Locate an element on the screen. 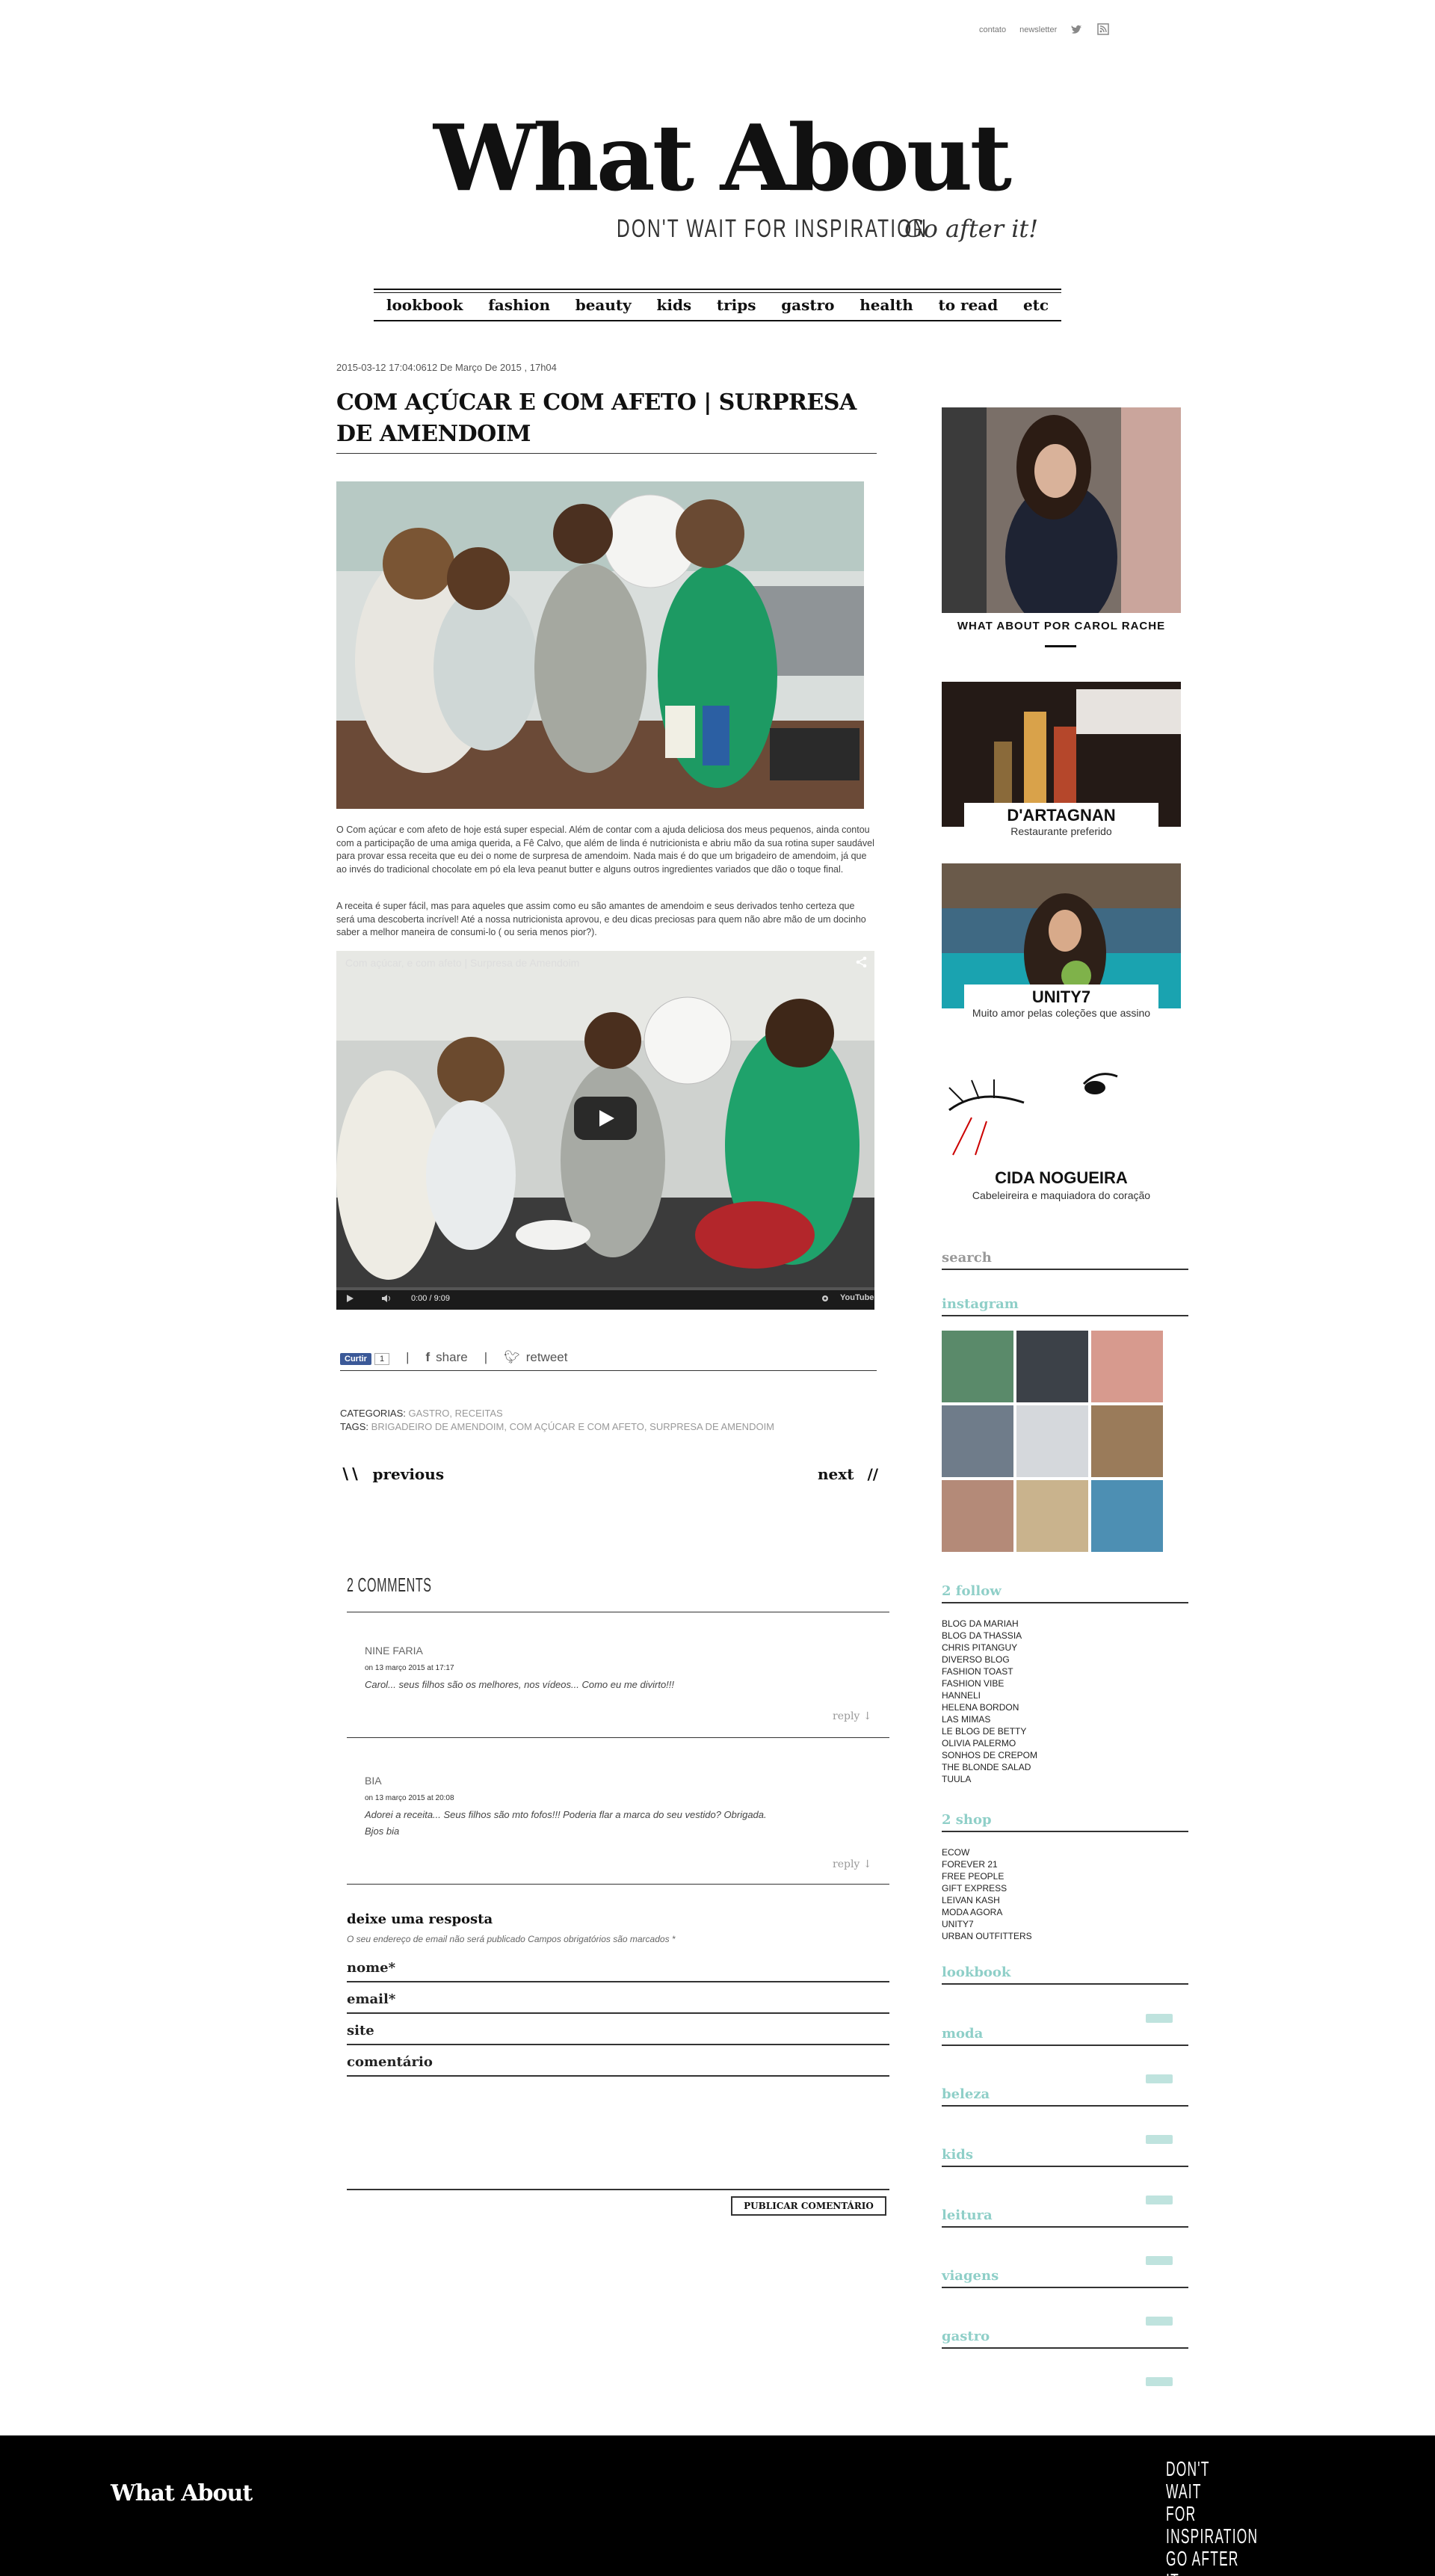  follow-link: FASHION VIBE is located at coordinates (990, 1683).